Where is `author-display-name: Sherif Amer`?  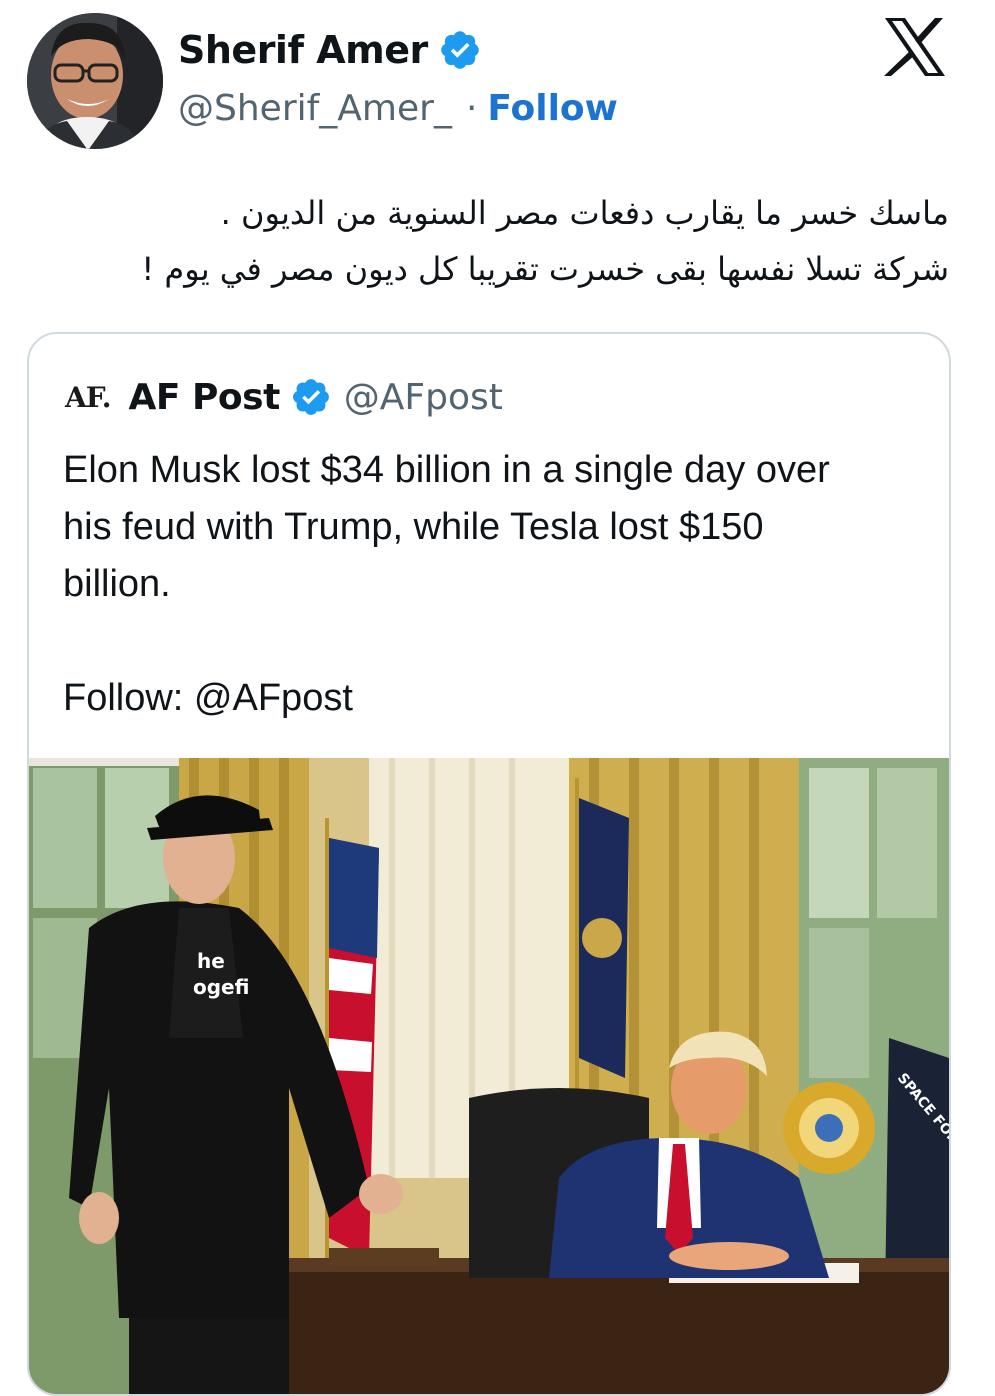
author-display-name: Sherif Amer is located at coordinates (303, 50).